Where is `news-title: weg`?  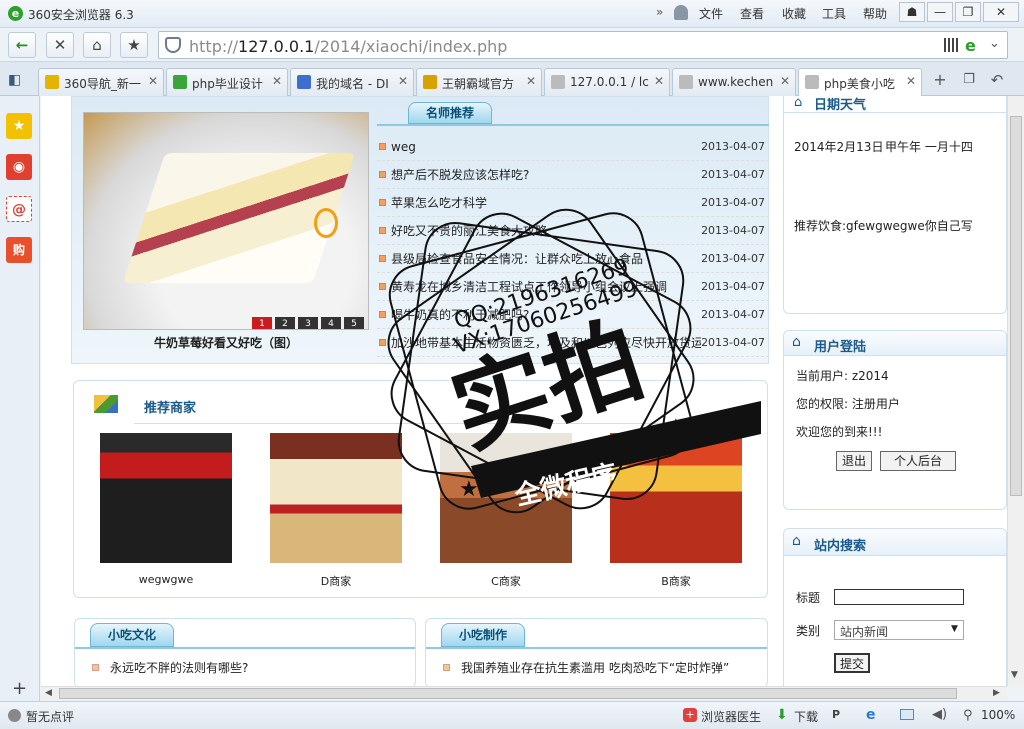 news-title: weg is located at coordinates (546, 147).